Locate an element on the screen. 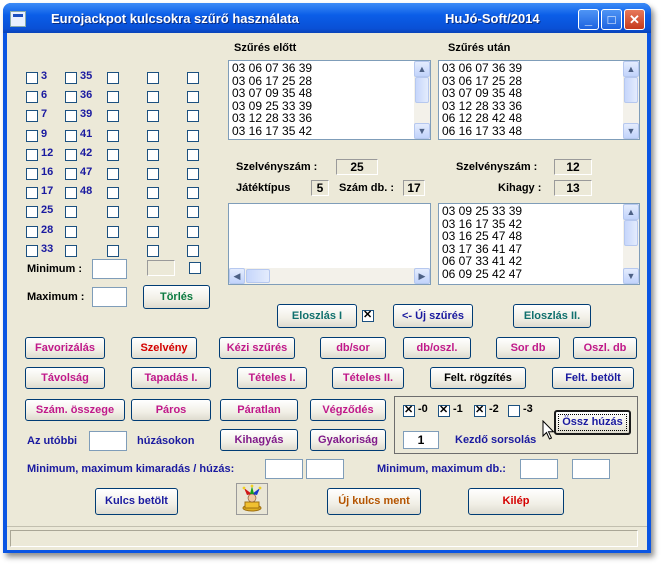 Image resolution: width=661 pixels, height=566 pixels. db-max-input is located at coordinates (591, 469).